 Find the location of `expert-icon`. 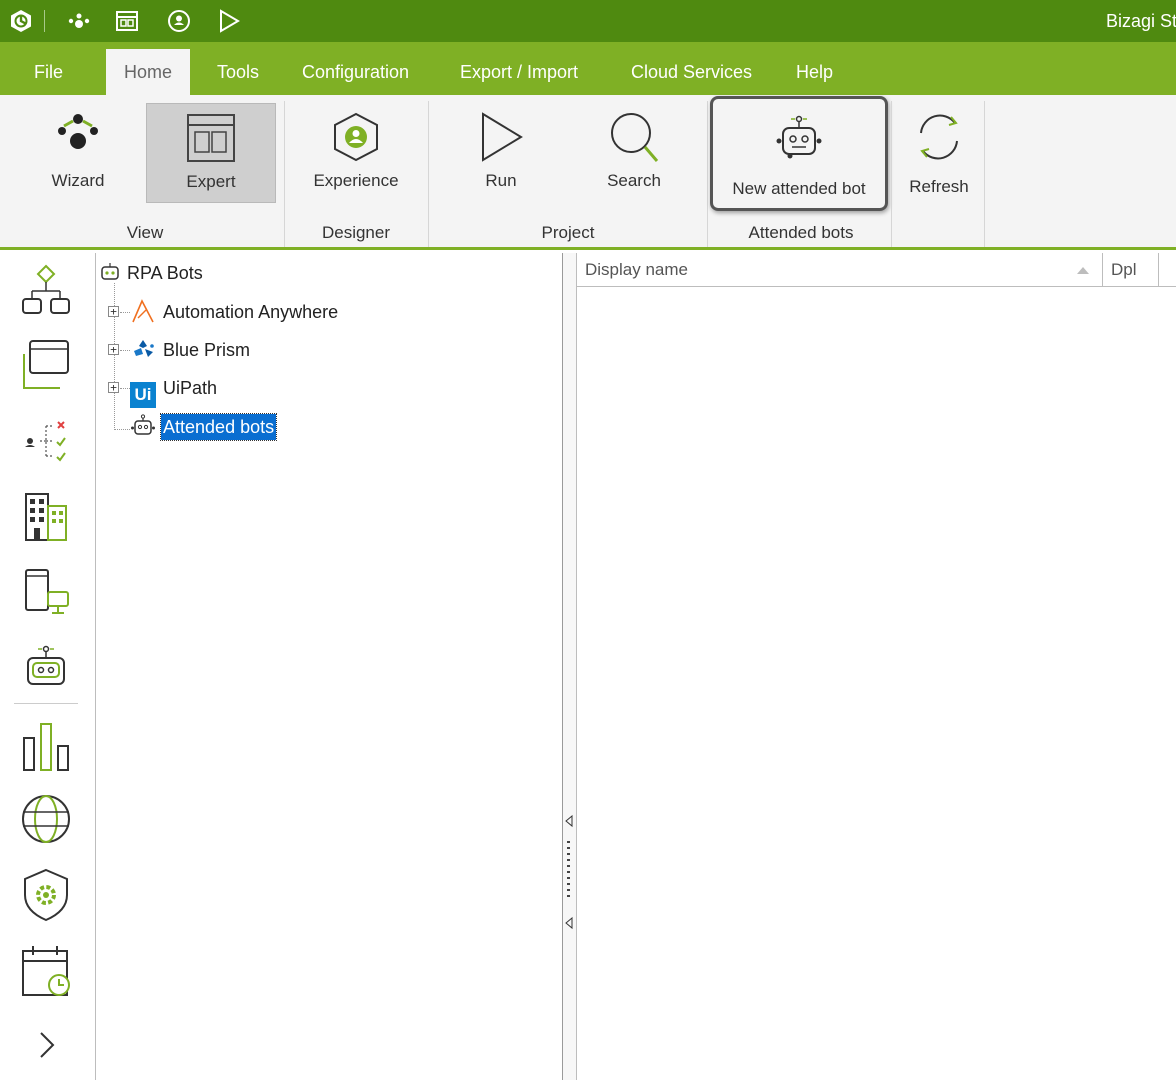

expert-icon is located at coordinates (211, 140).